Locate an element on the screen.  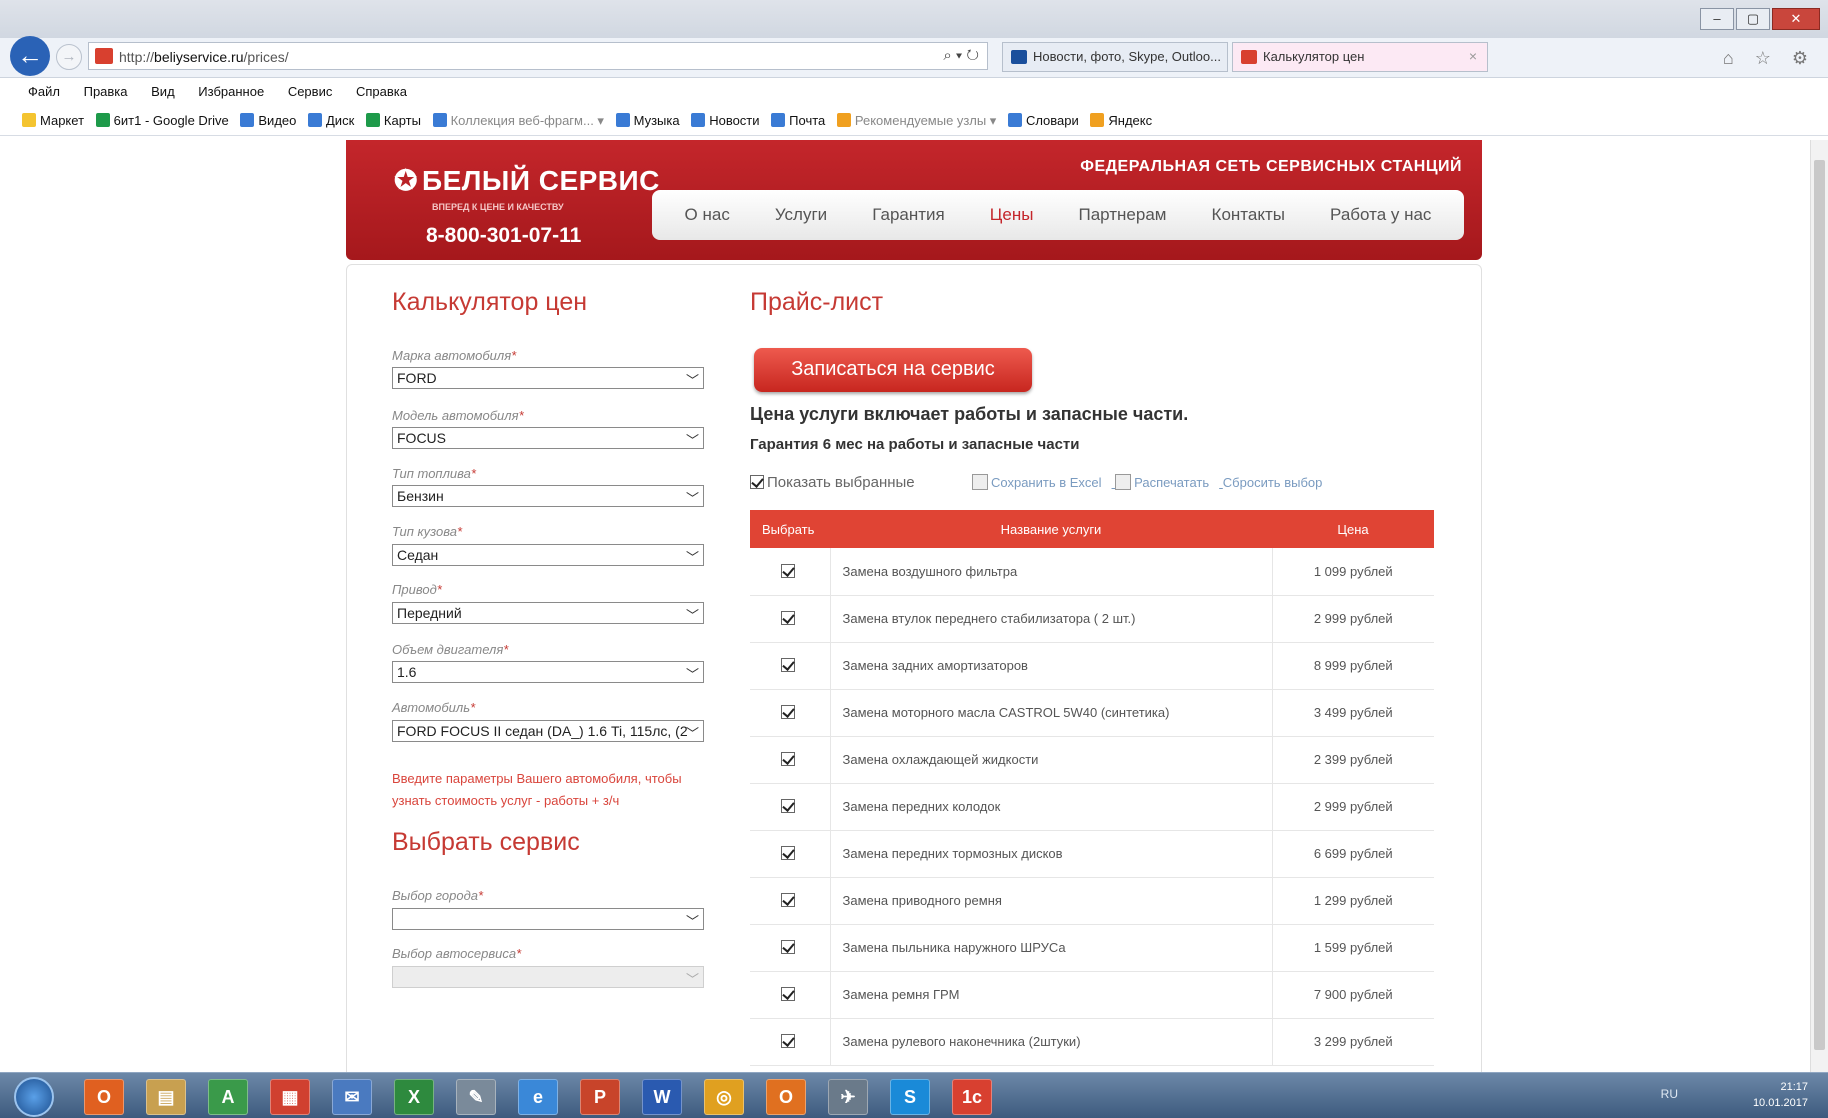
taskbar-app-icon: X is located at coordinates (414, 1097).